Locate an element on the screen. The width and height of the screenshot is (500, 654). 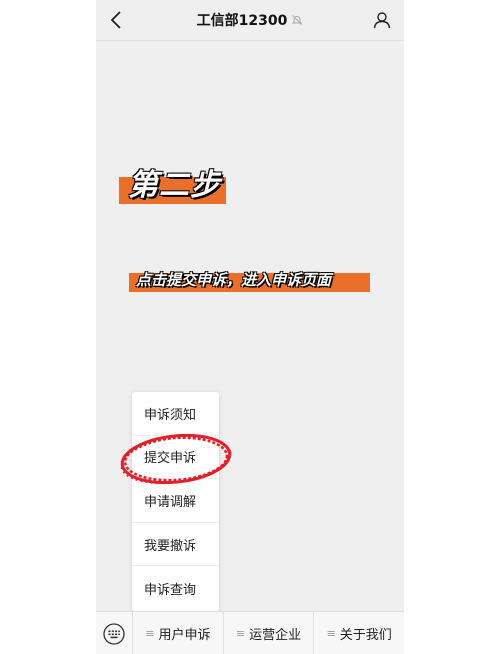
tab-label: 运营企业 is located at coordinates (275, 635).